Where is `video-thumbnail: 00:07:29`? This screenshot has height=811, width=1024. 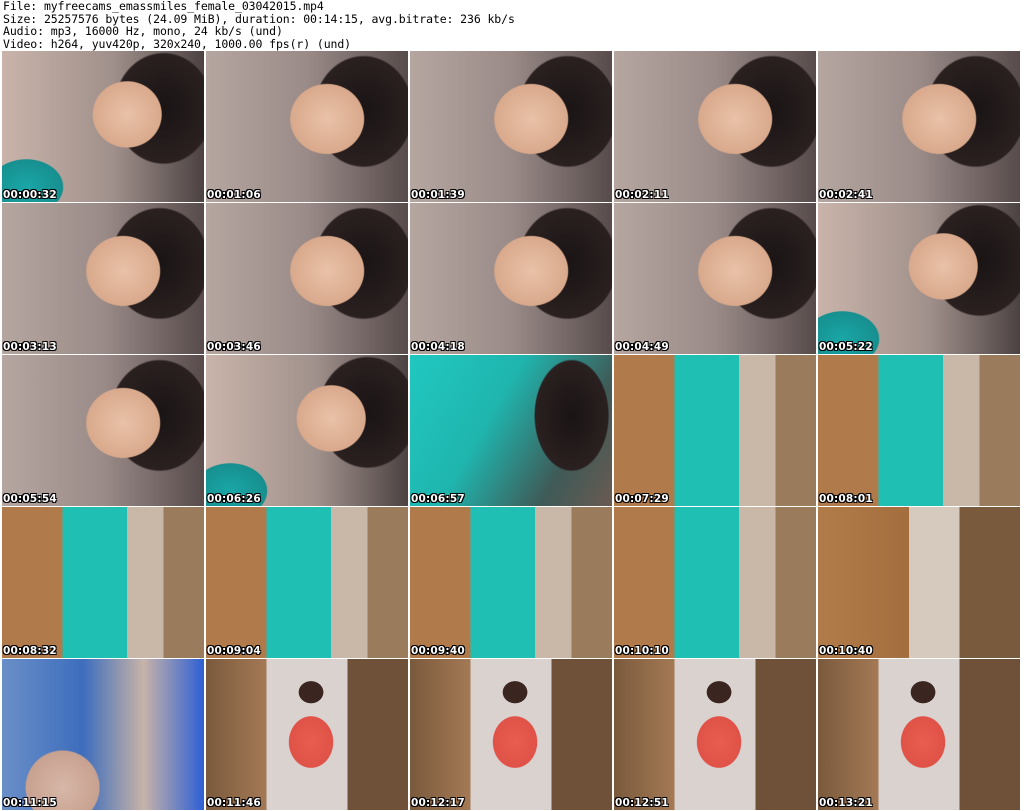
video-thumbnail: 00:07:29 is located at coordinates (715, 430).